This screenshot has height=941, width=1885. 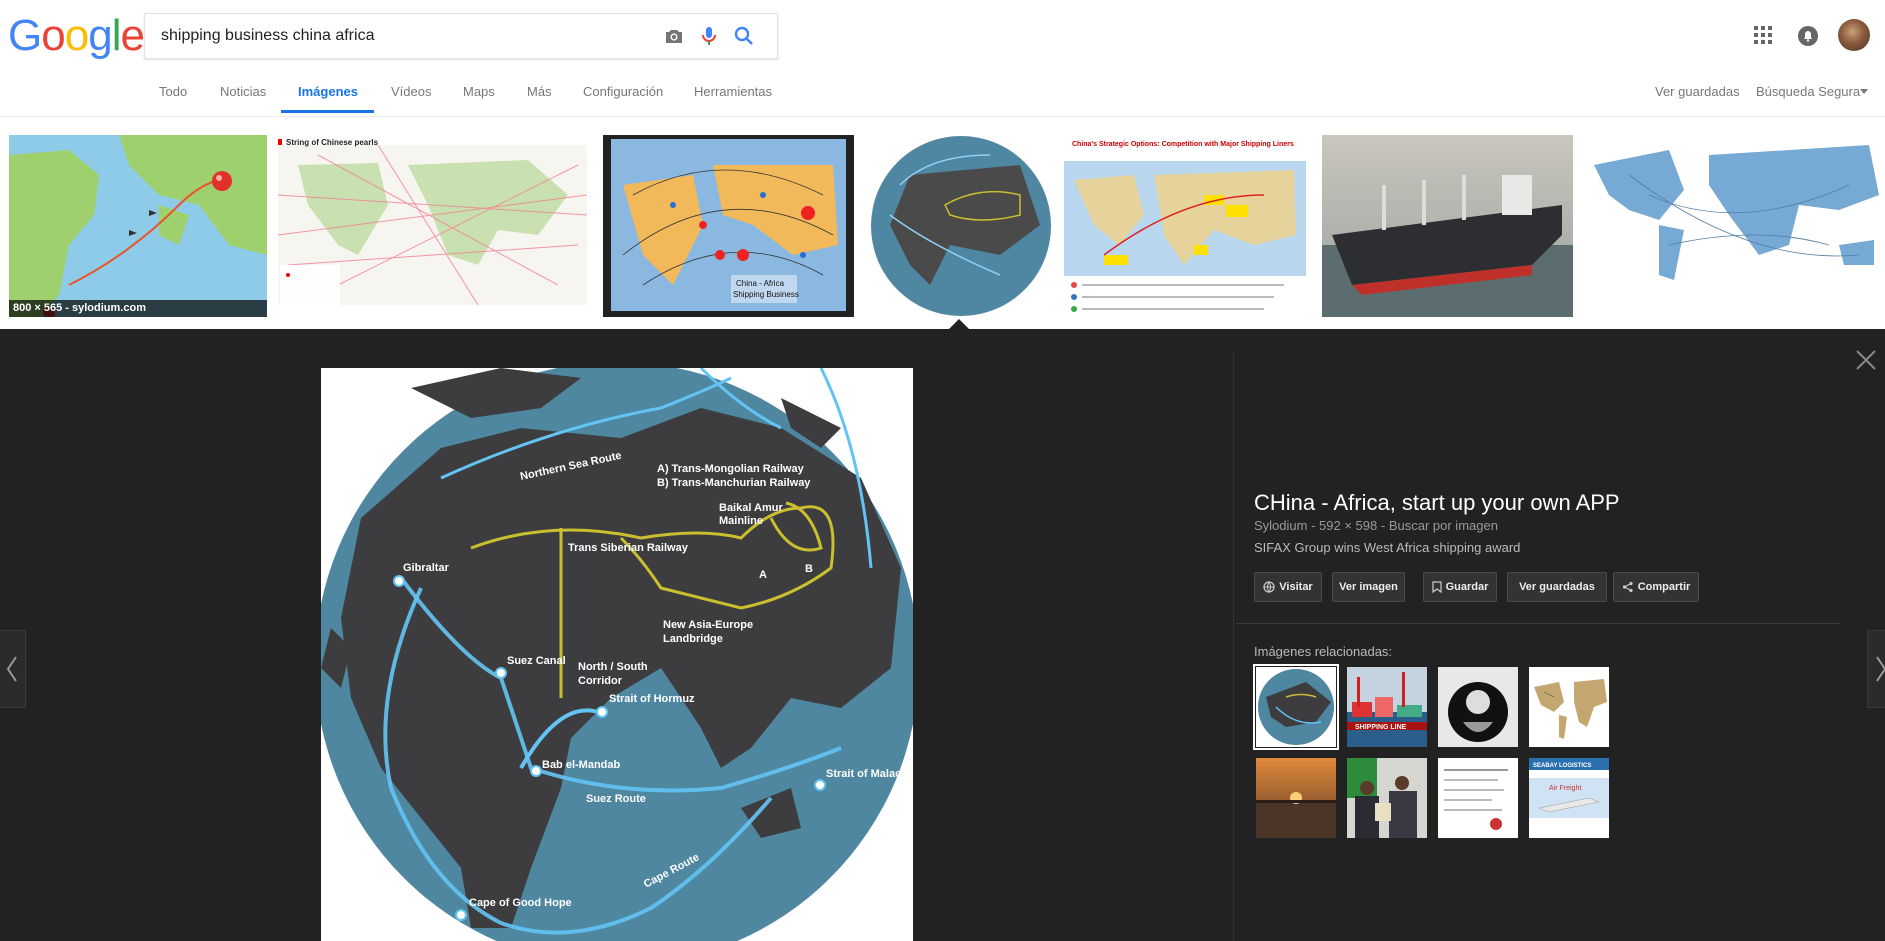 I want to click on globe-icon, so click(x=1269, y=587).